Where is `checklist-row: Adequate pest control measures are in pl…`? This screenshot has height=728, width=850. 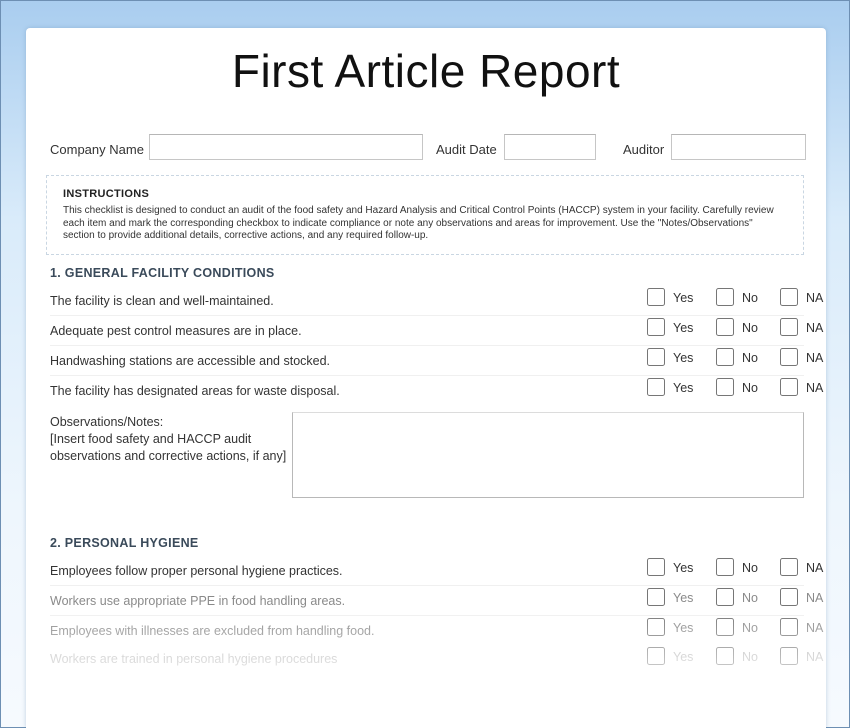
checklist-row: Adequate pest control measures are in pl… is located at coordinates (436, 331).